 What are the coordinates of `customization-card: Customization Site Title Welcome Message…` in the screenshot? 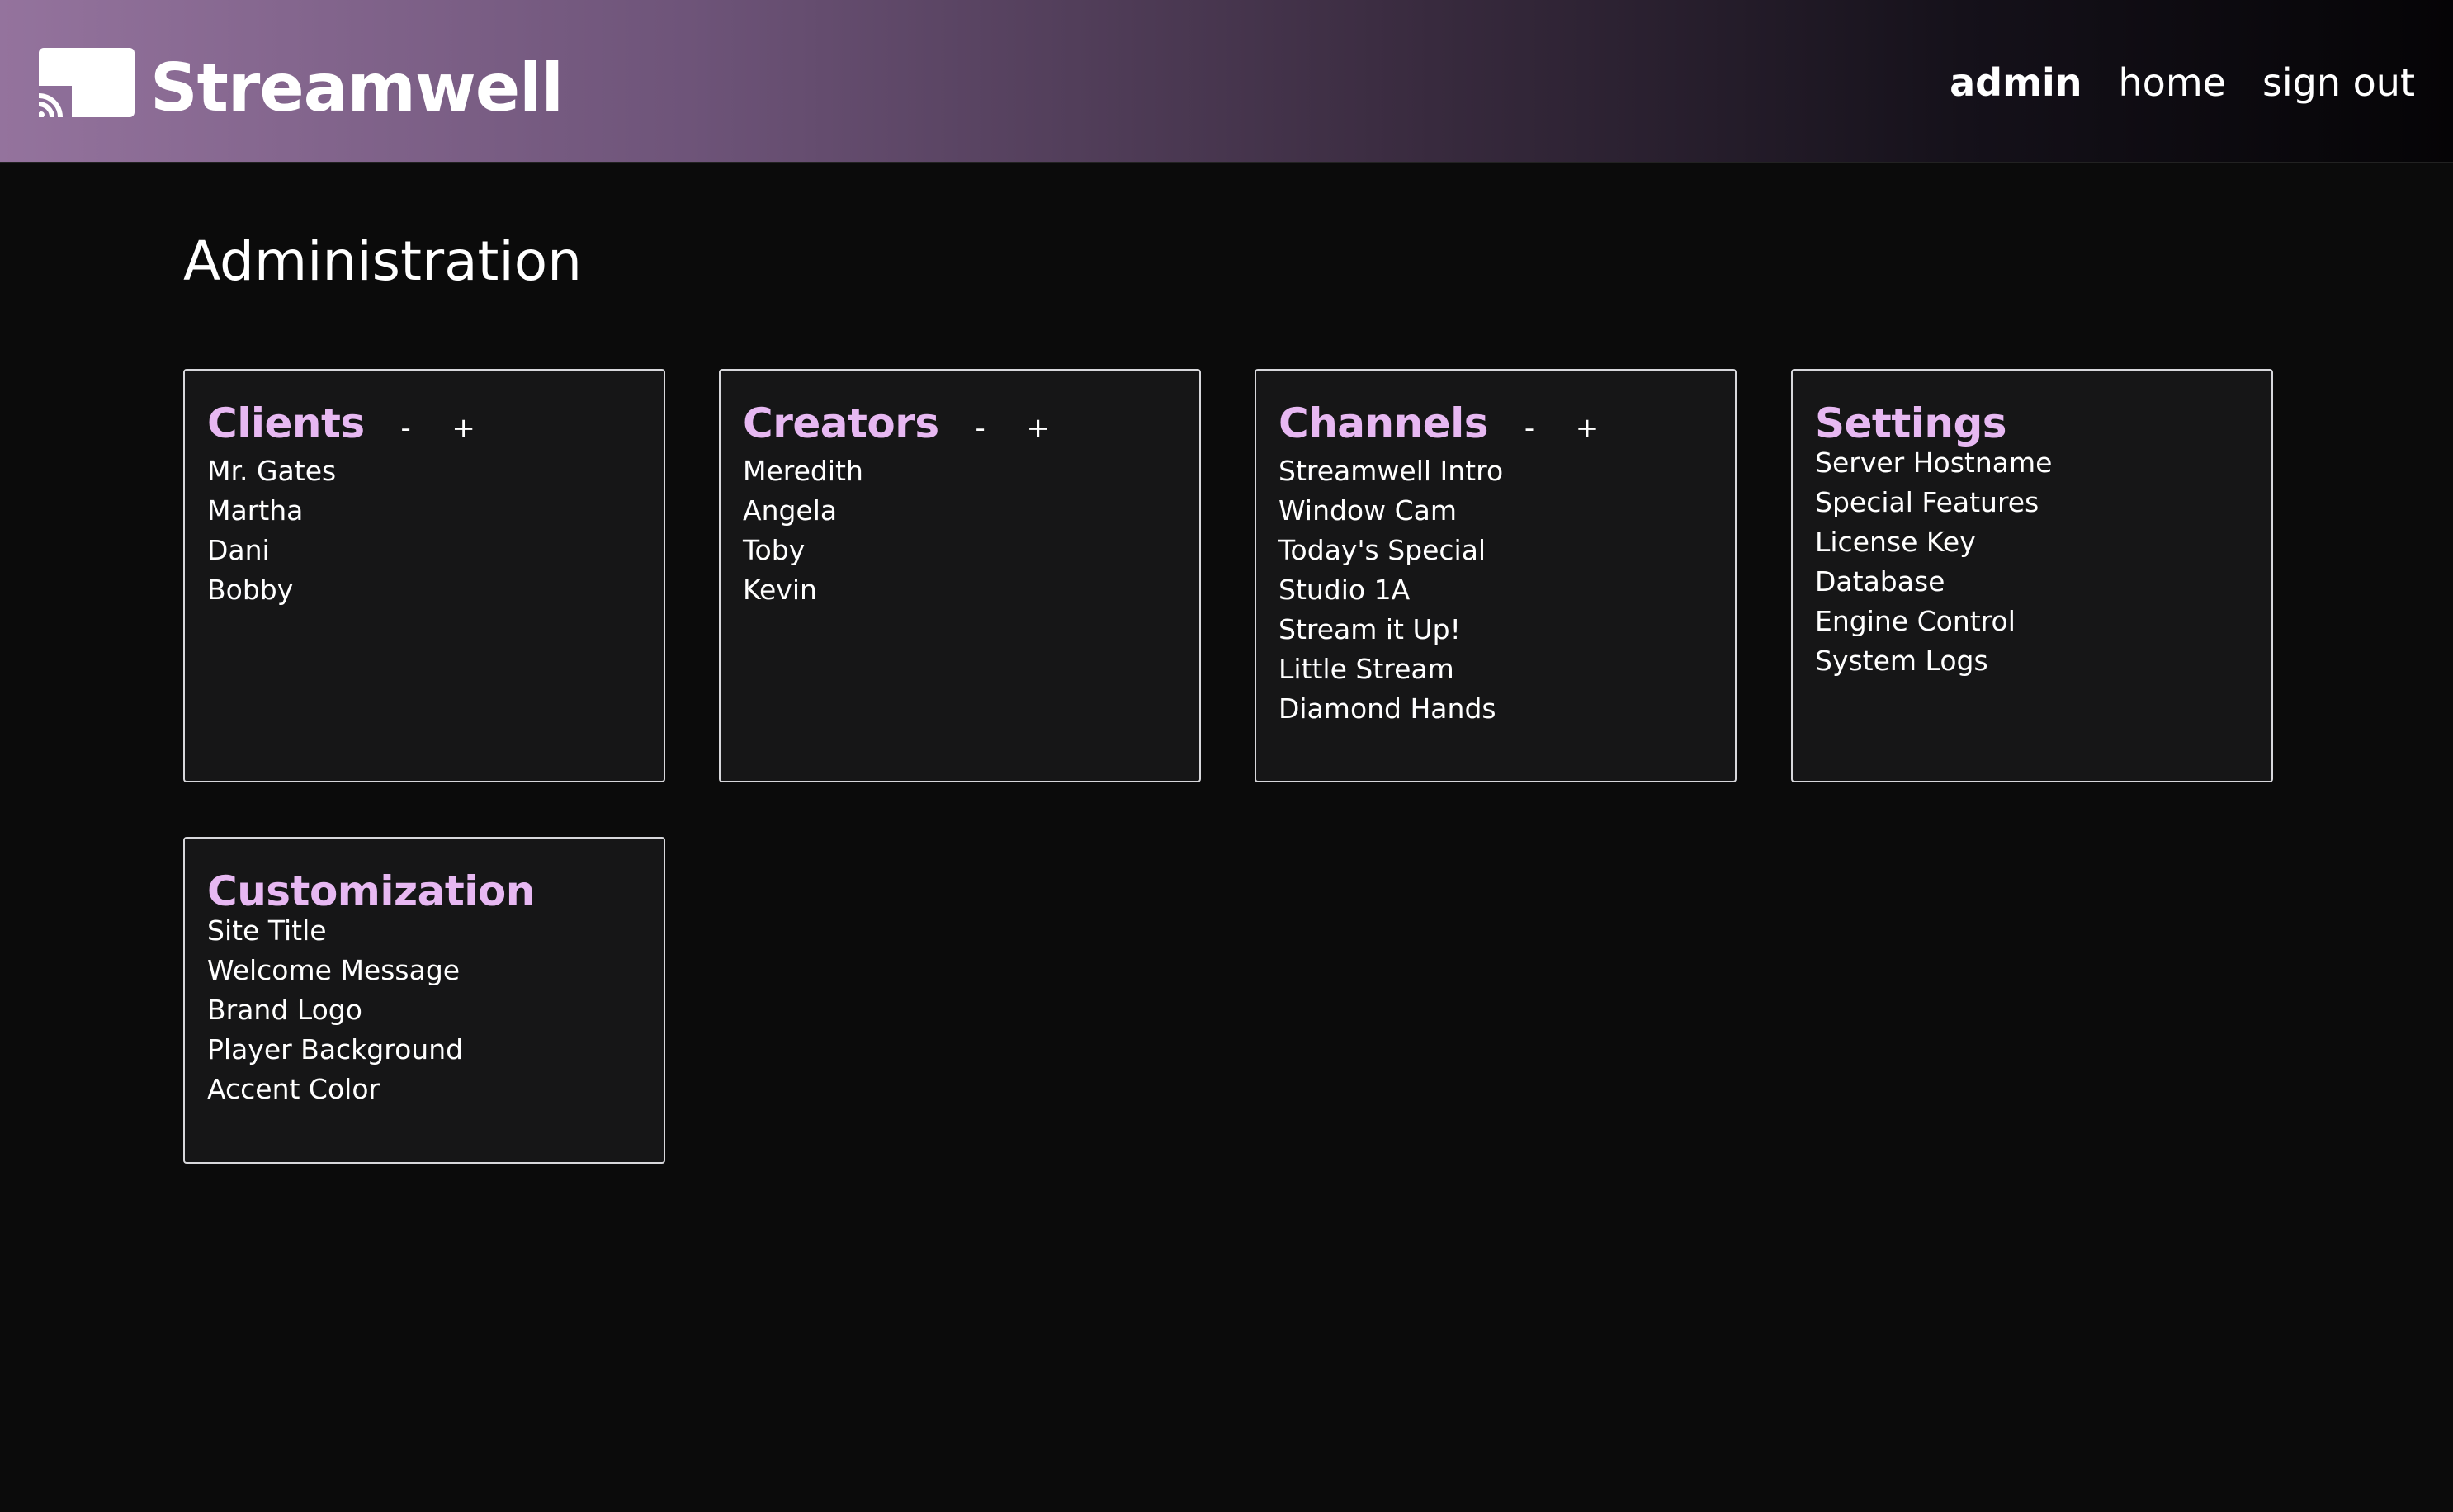 It's located at (424, 1001).